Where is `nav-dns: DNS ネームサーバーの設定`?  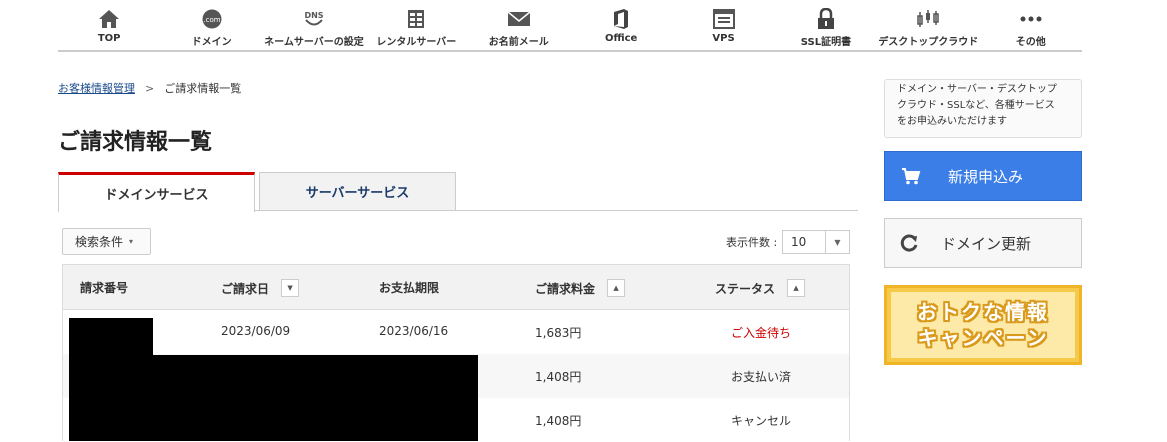 nav-dns: DNS ネームサーバーの設定 is located at coordinates (314, 26).